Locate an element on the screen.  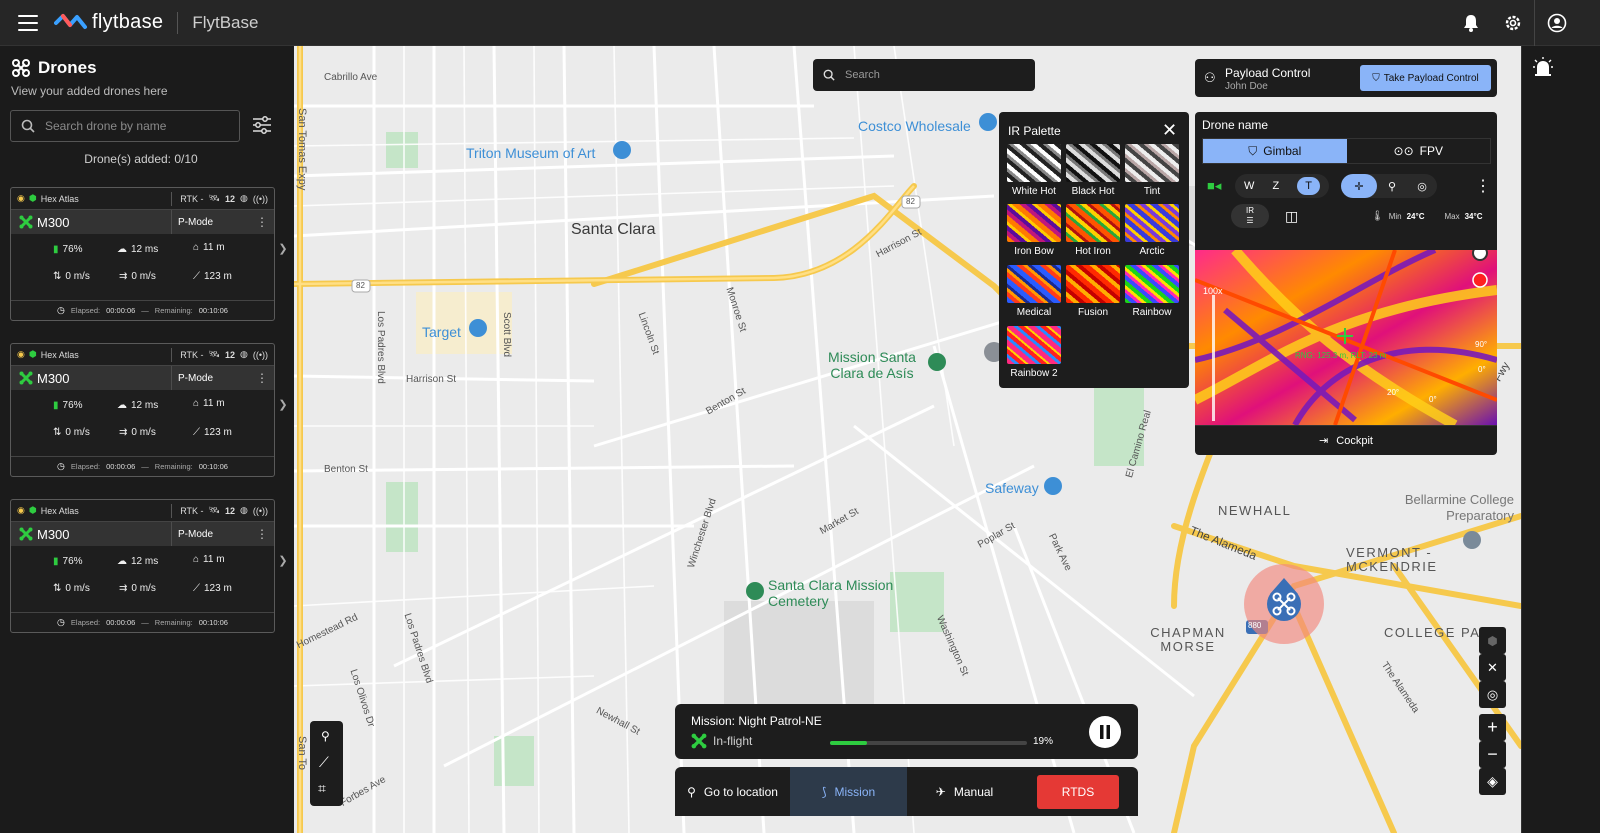
flight-timer: ◷ Elapsed: 00:00:06 — Remaining: 00:10:06 is located at coordinates (142, 466).